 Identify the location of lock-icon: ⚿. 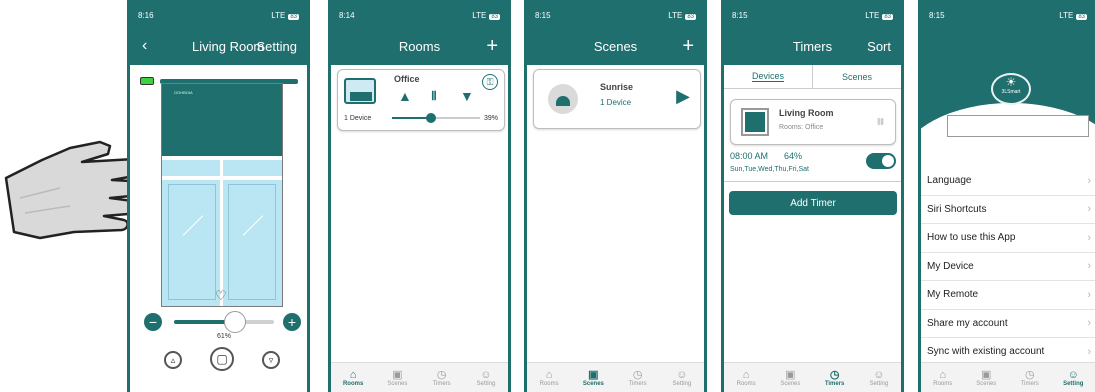
(490, 82).